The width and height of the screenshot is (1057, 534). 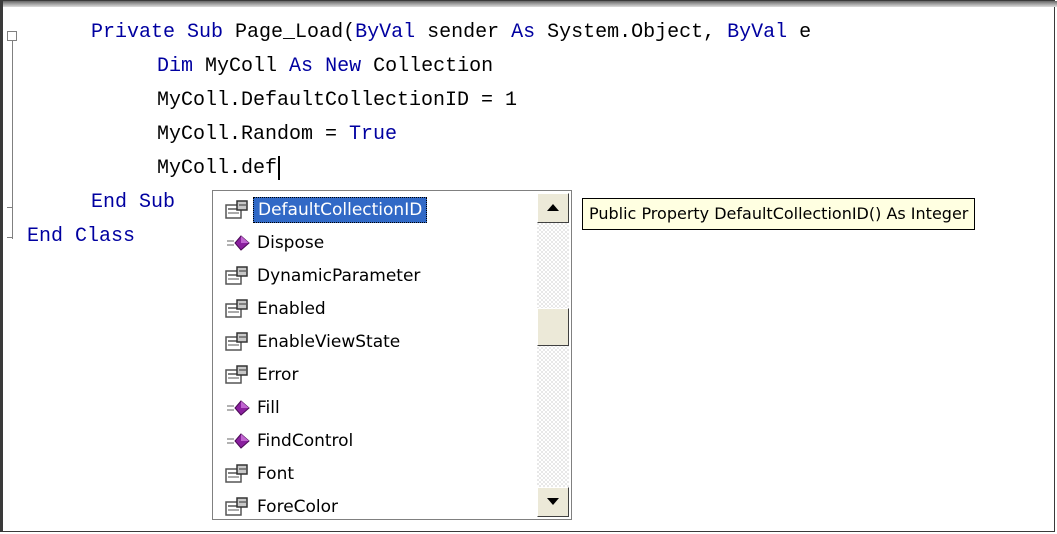 I want to click on intellisense-item-label: Dispose, so click(x=291, y=242).